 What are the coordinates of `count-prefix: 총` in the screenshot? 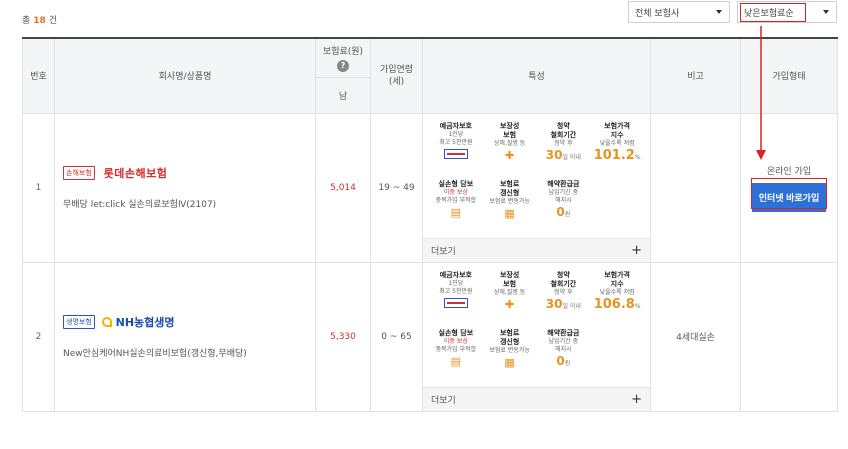 It's located at (26, 21).